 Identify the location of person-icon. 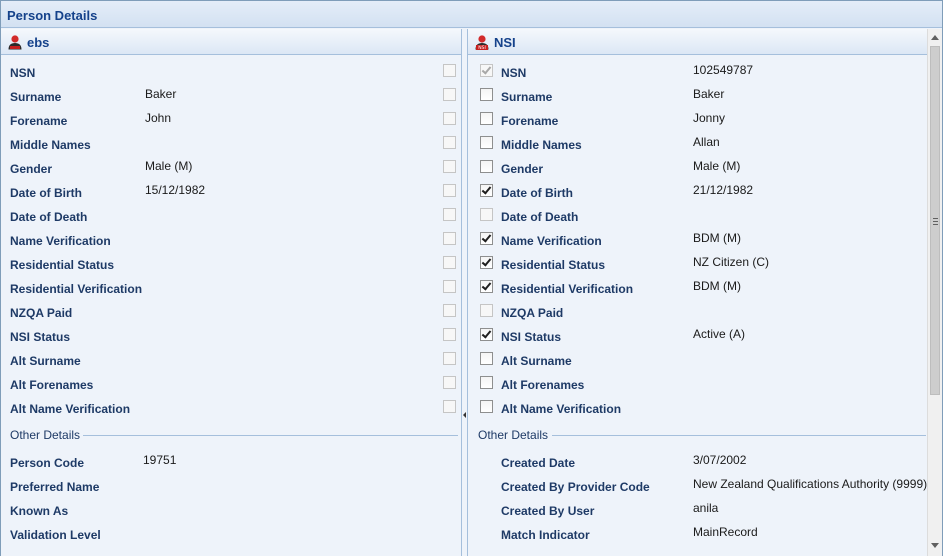
(15, 42).